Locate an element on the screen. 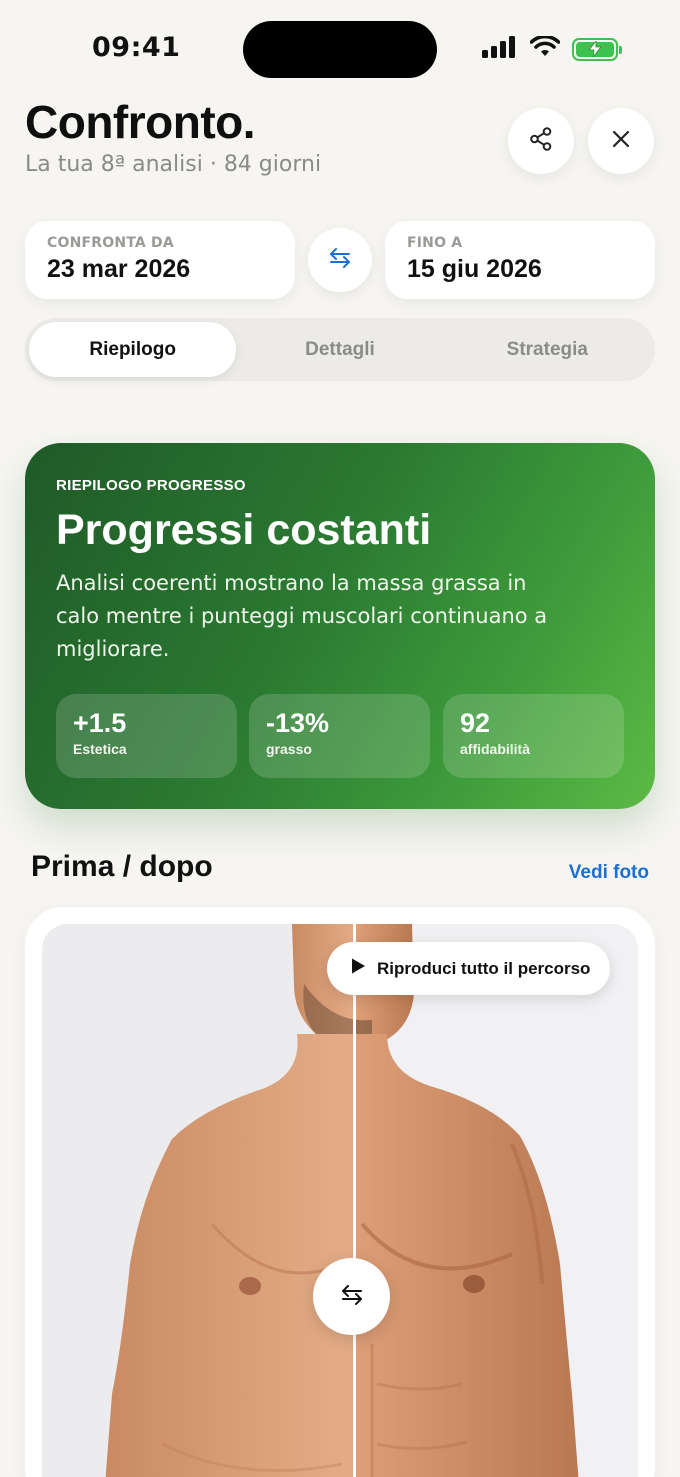 The width and height of the screenshot is (680, 1477). summary-title: Progressi costanti is located at coordinates (244, 530).